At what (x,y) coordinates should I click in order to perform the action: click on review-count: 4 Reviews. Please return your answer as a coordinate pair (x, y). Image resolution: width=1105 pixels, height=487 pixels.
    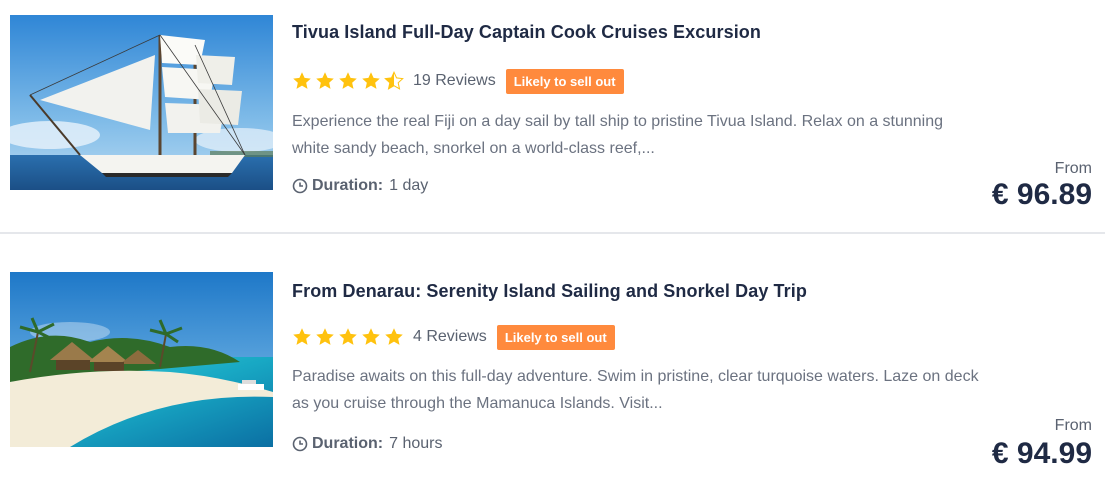
    Looking at the image, I should click on (450, 337).